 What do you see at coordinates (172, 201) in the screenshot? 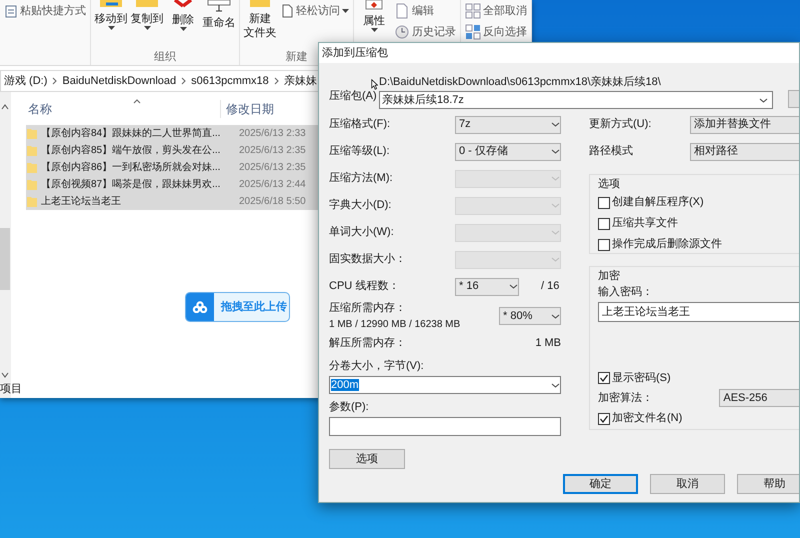
I see `file-row: 上老王论坛当老王 2025/6/18 5:50` at bounding box center [172, 201].